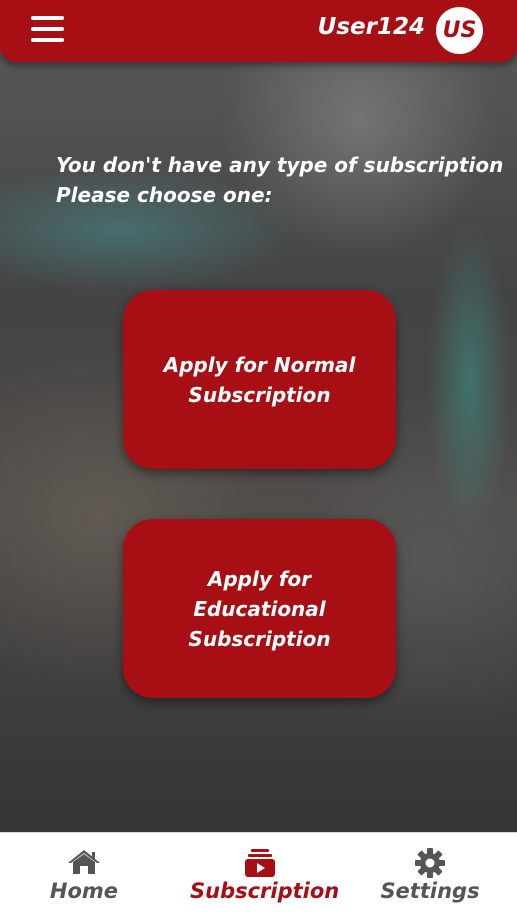 The image size is (517, 919). What do you see at coordinates (430, 891) in the screenshot?
I see `nav-label-settings: Settings` at bounding box center [430, 891].